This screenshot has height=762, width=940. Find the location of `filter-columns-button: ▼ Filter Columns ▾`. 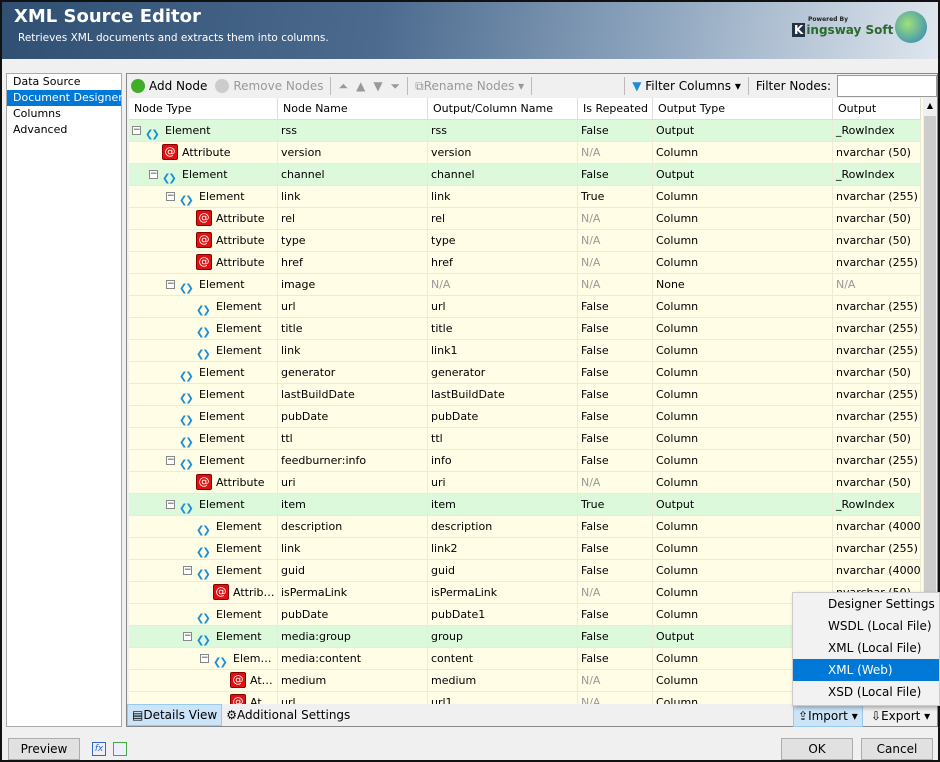

filter-columns-button: ▼ Filter Columns ▾ is located at coordinates (686, 86).